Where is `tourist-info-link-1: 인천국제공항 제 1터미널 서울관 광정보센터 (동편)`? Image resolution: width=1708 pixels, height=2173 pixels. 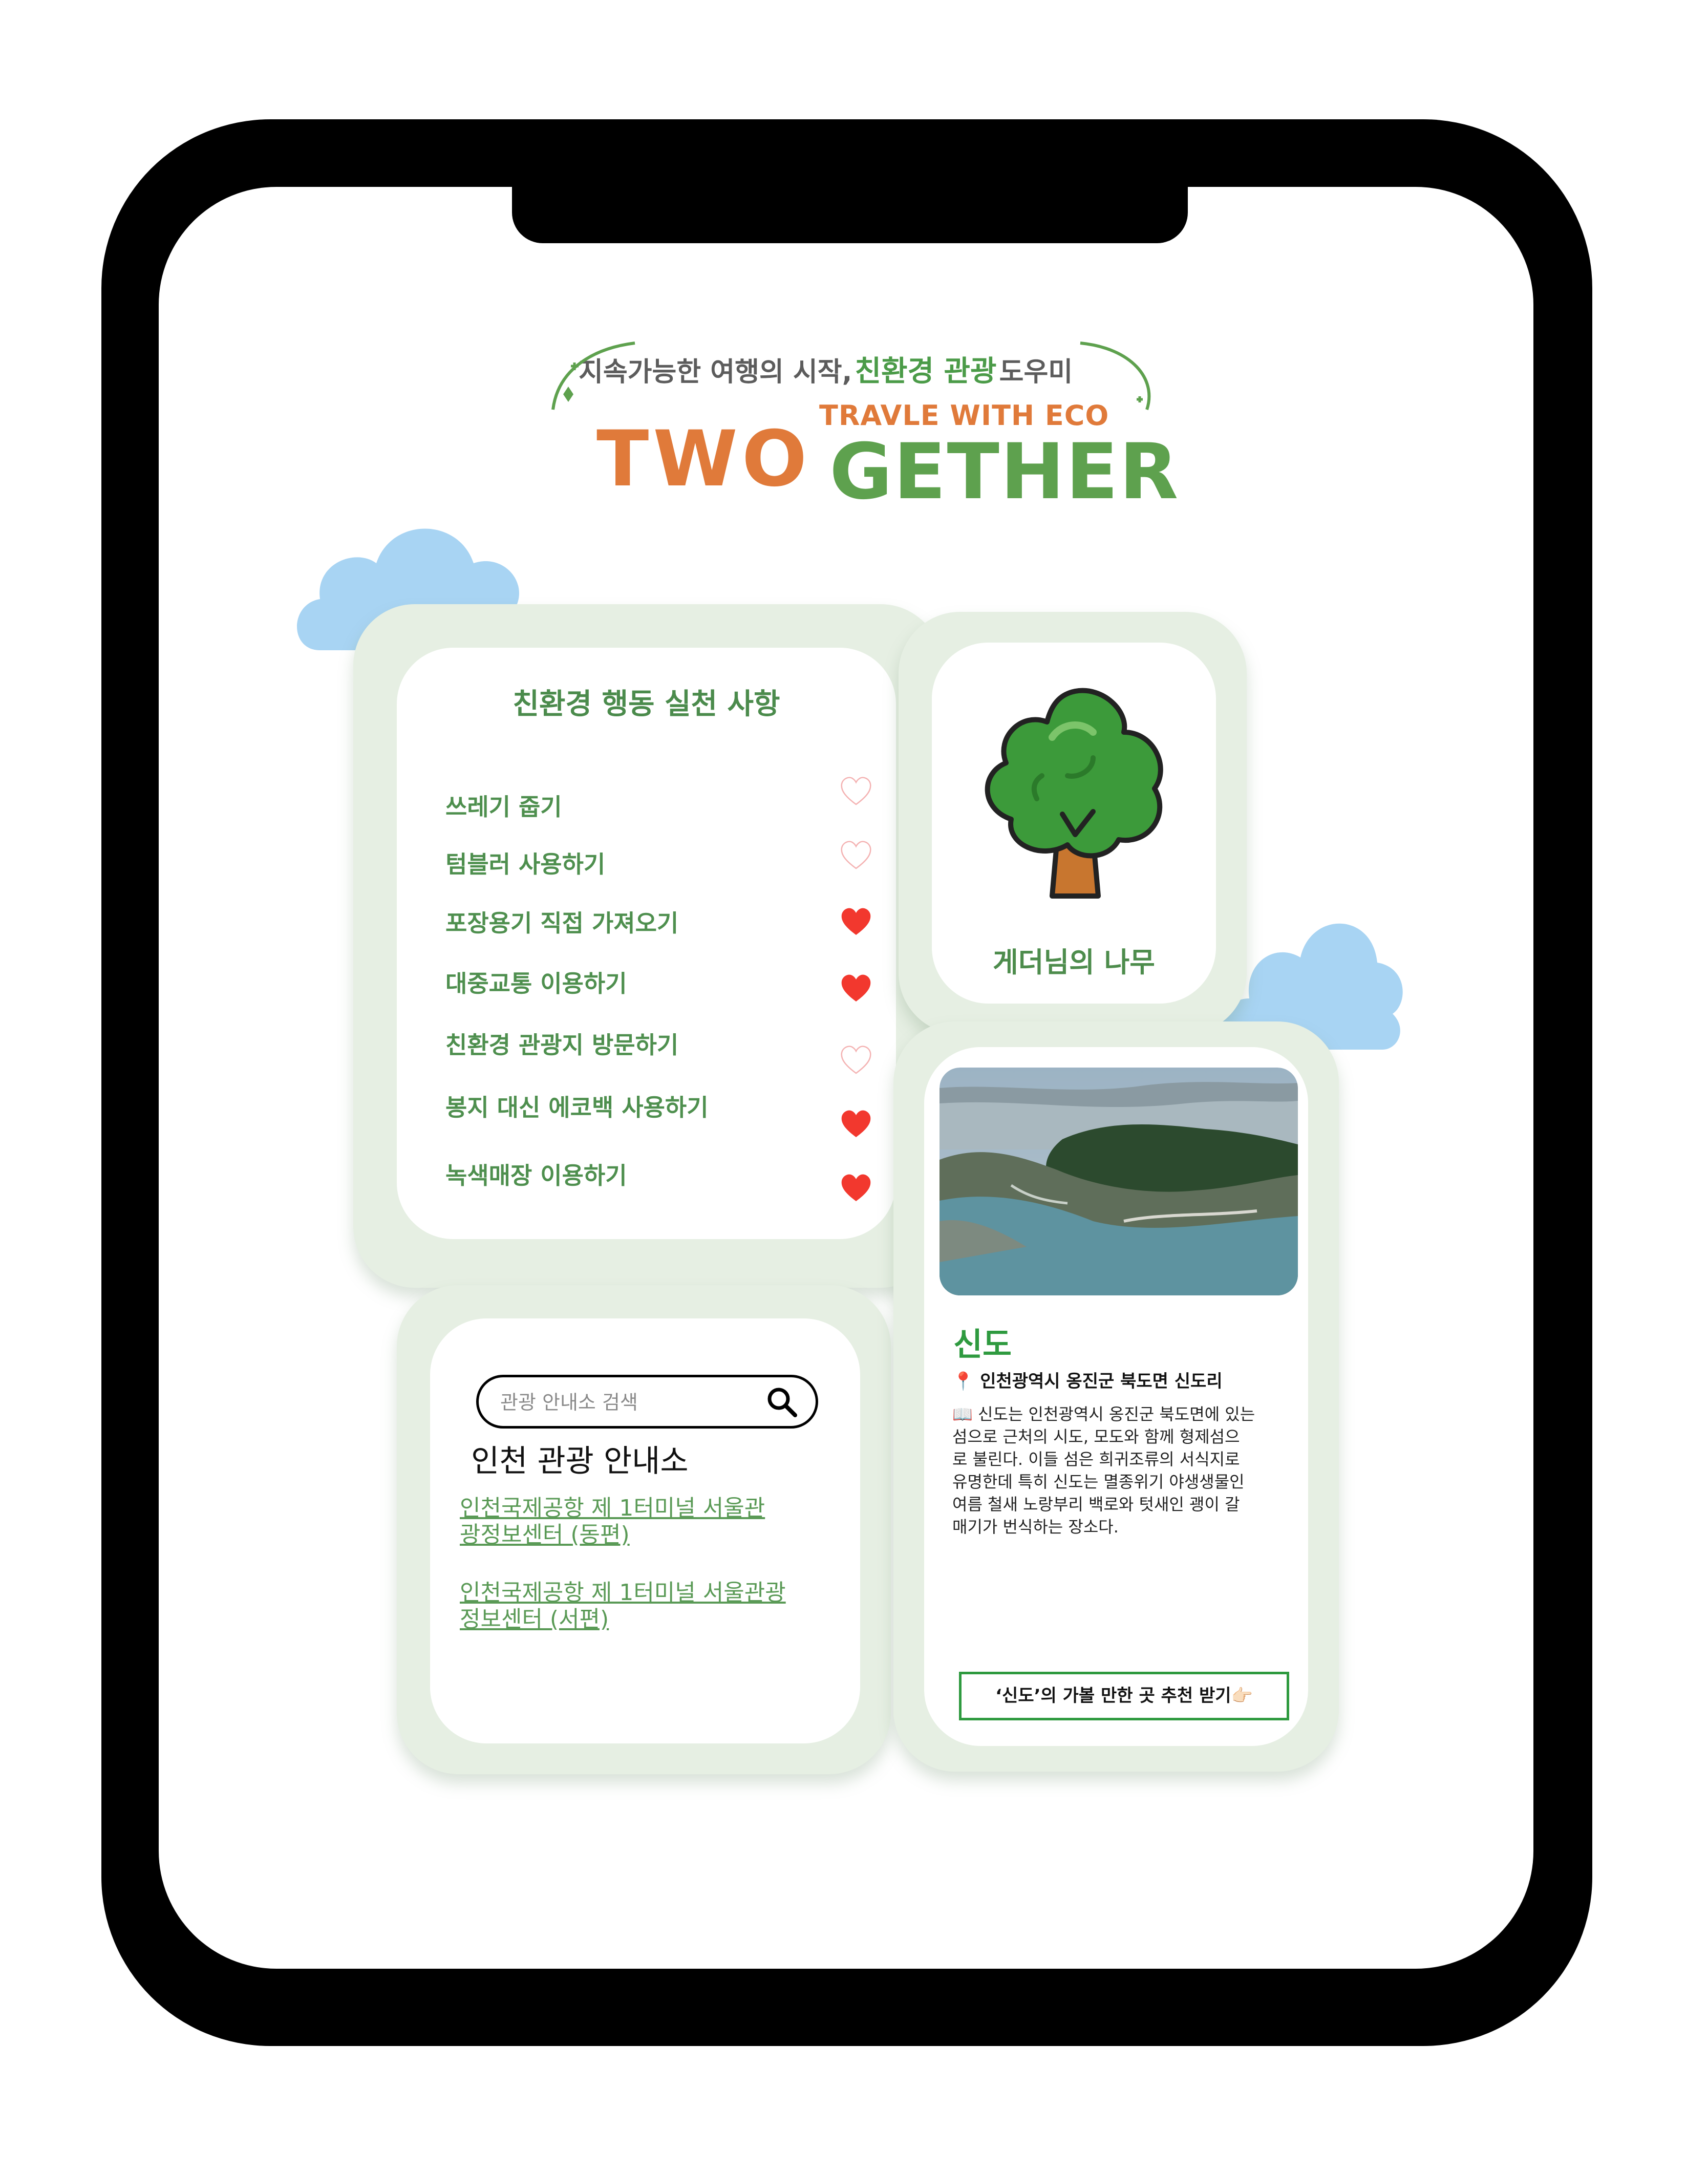
tourist-info-link-1: 인천국제공항 제 1터미널 서울관 광정보센터 (동편) is located at coordinates (644, 1522).